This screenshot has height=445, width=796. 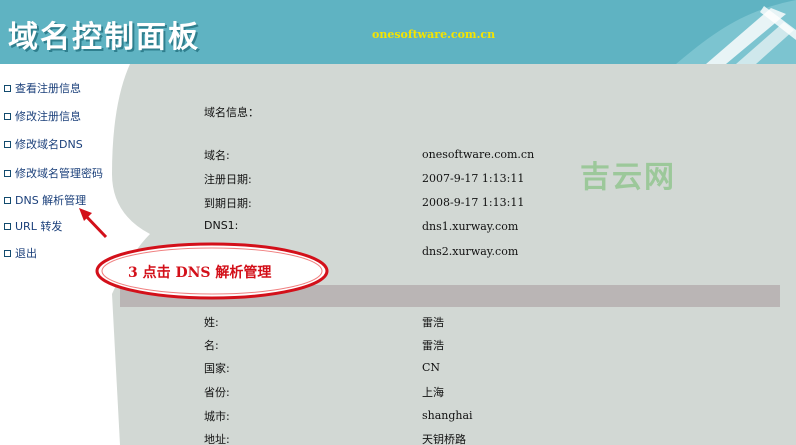 What do you see at coordinates (217, 155) in the screenshot?
I see `field-label-domain: 域名:` at bounding box center [217, 155].